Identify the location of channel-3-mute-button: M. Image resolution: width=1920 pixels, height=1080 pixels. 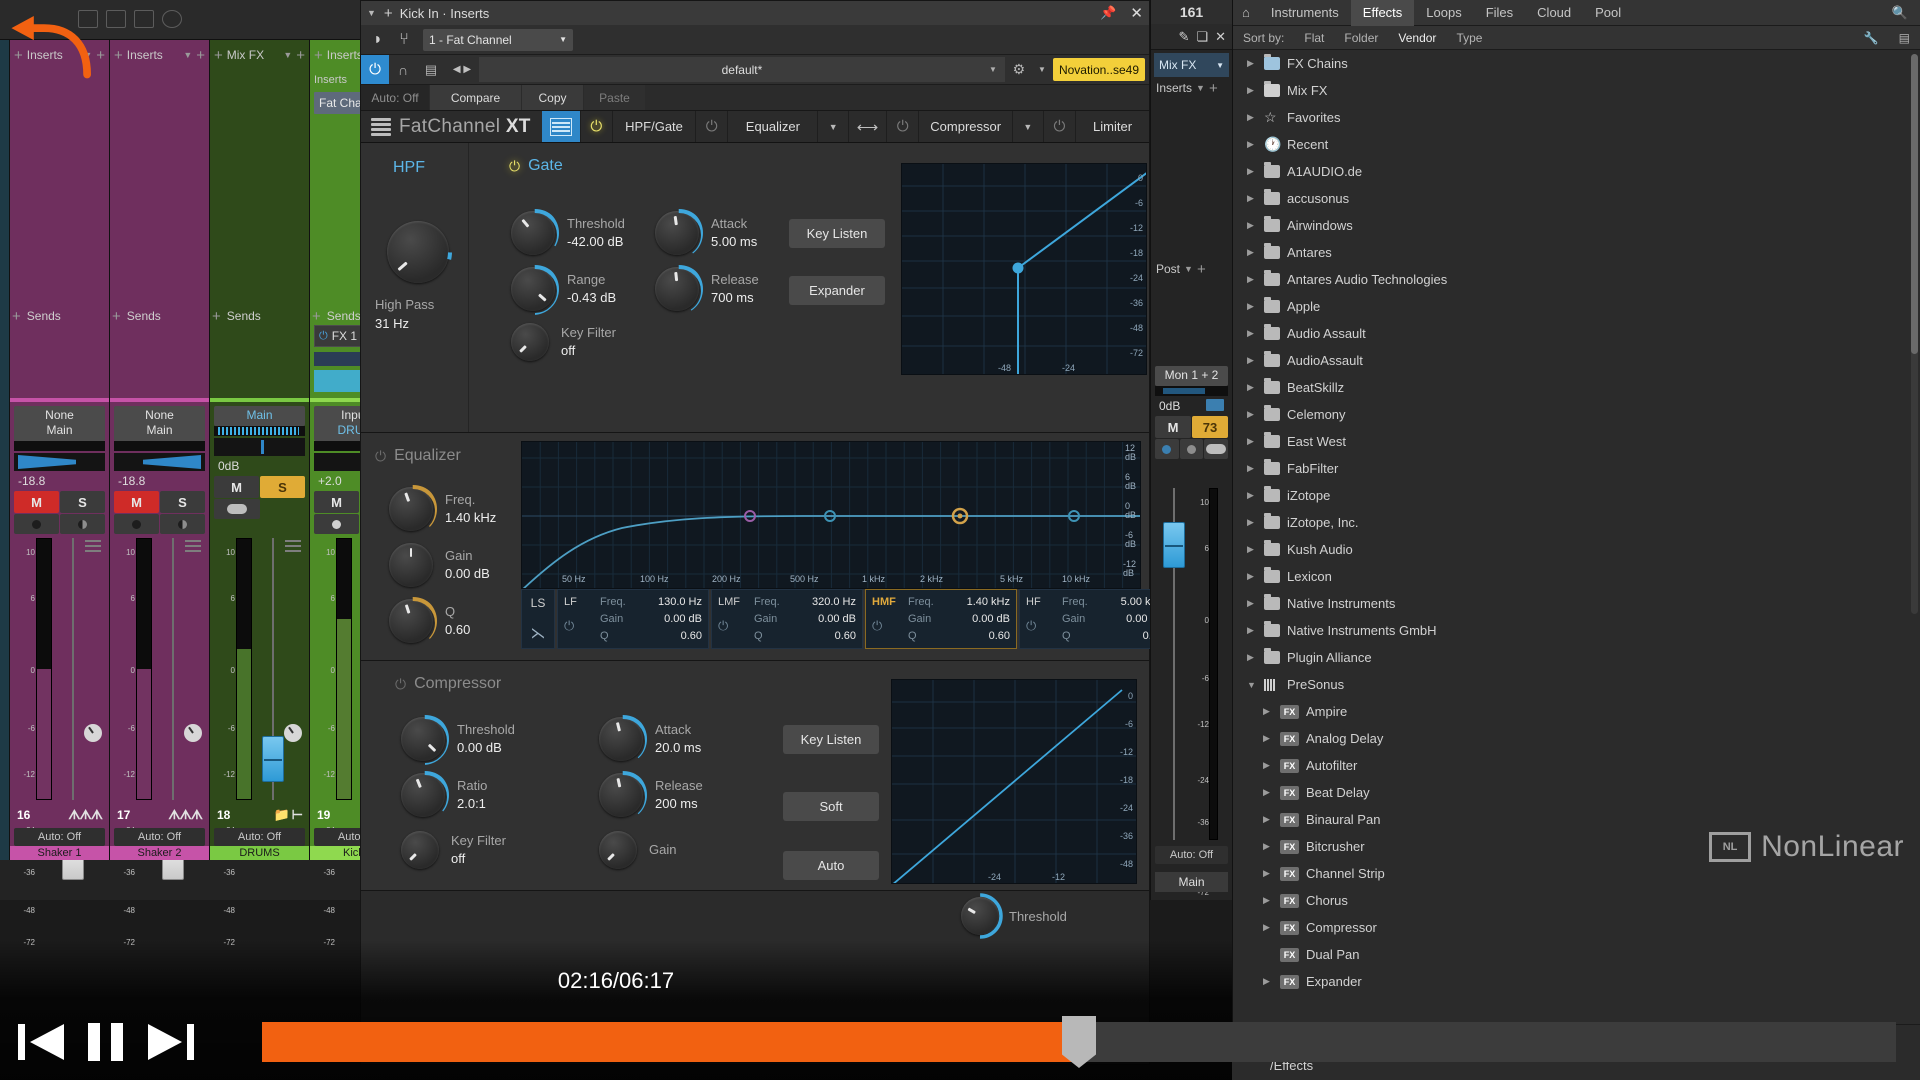
(336, 502).